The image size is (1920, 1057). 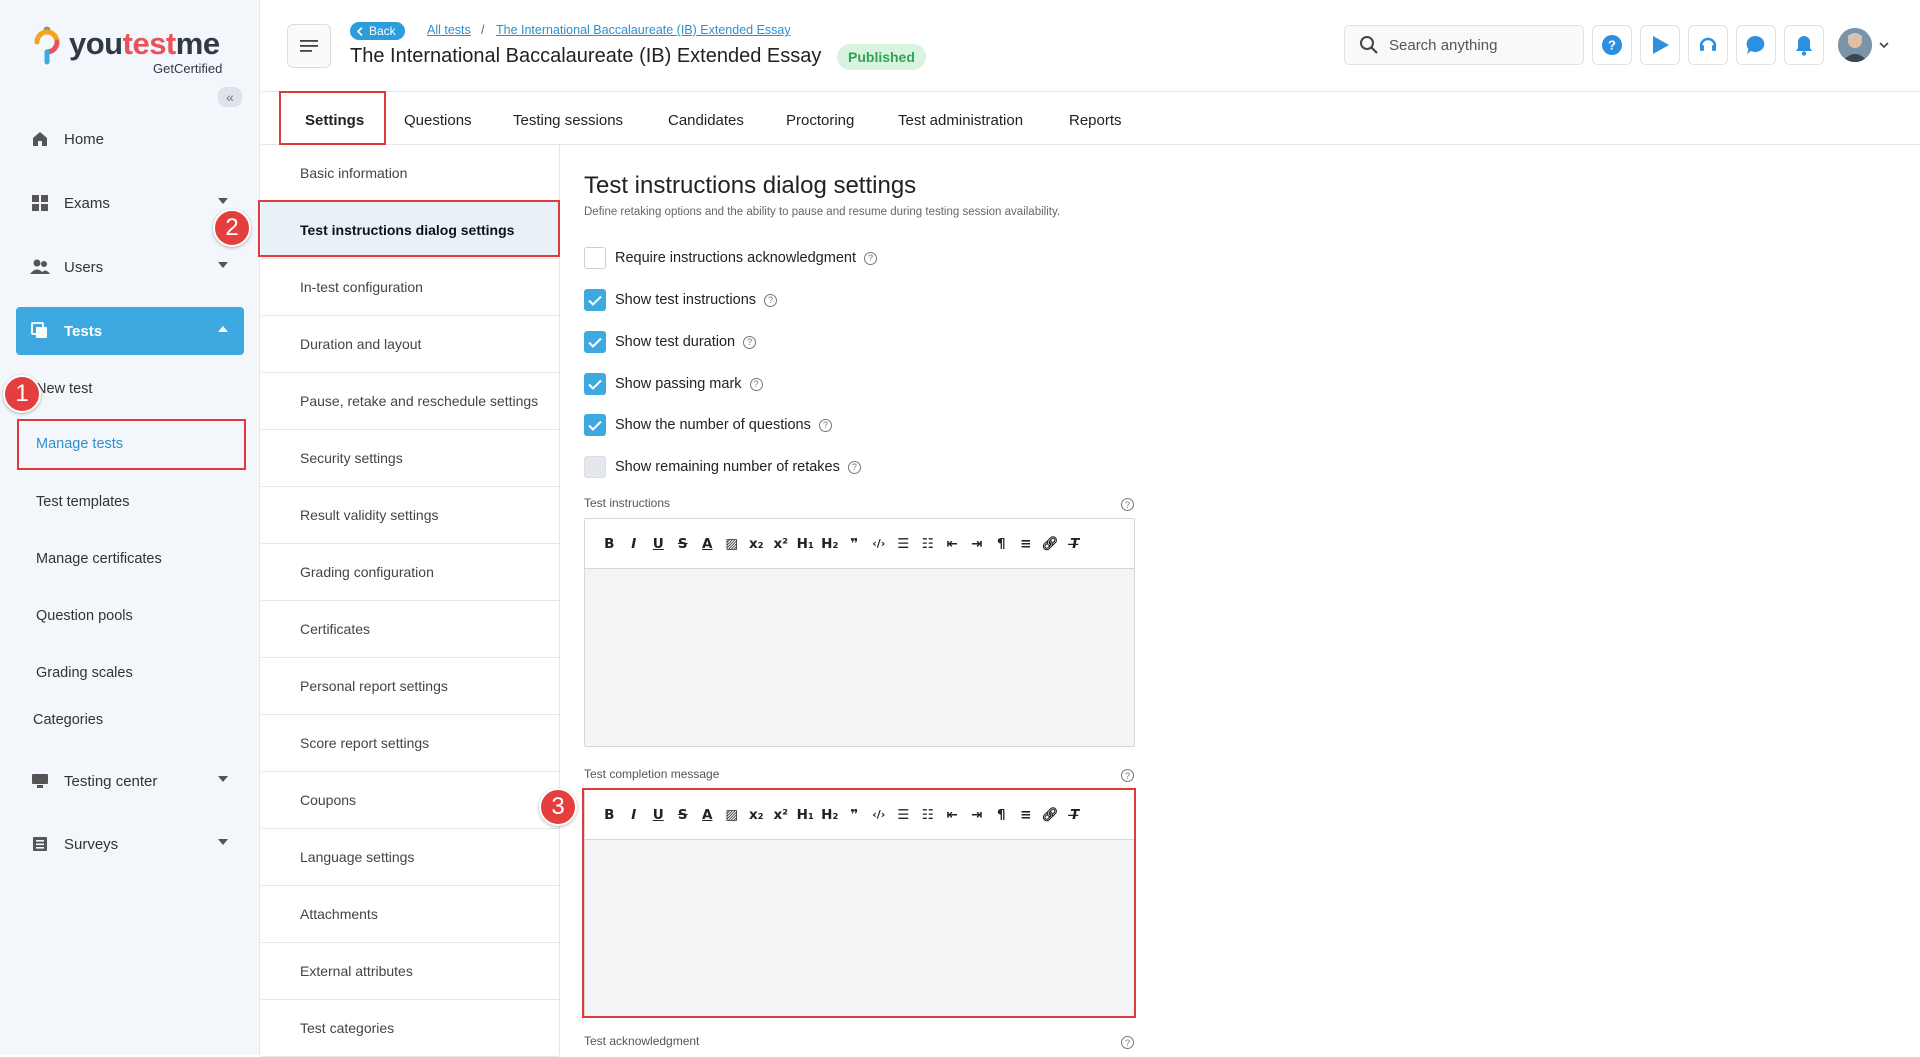 I want to click on headset-icon, so click(x=1708, y=44).